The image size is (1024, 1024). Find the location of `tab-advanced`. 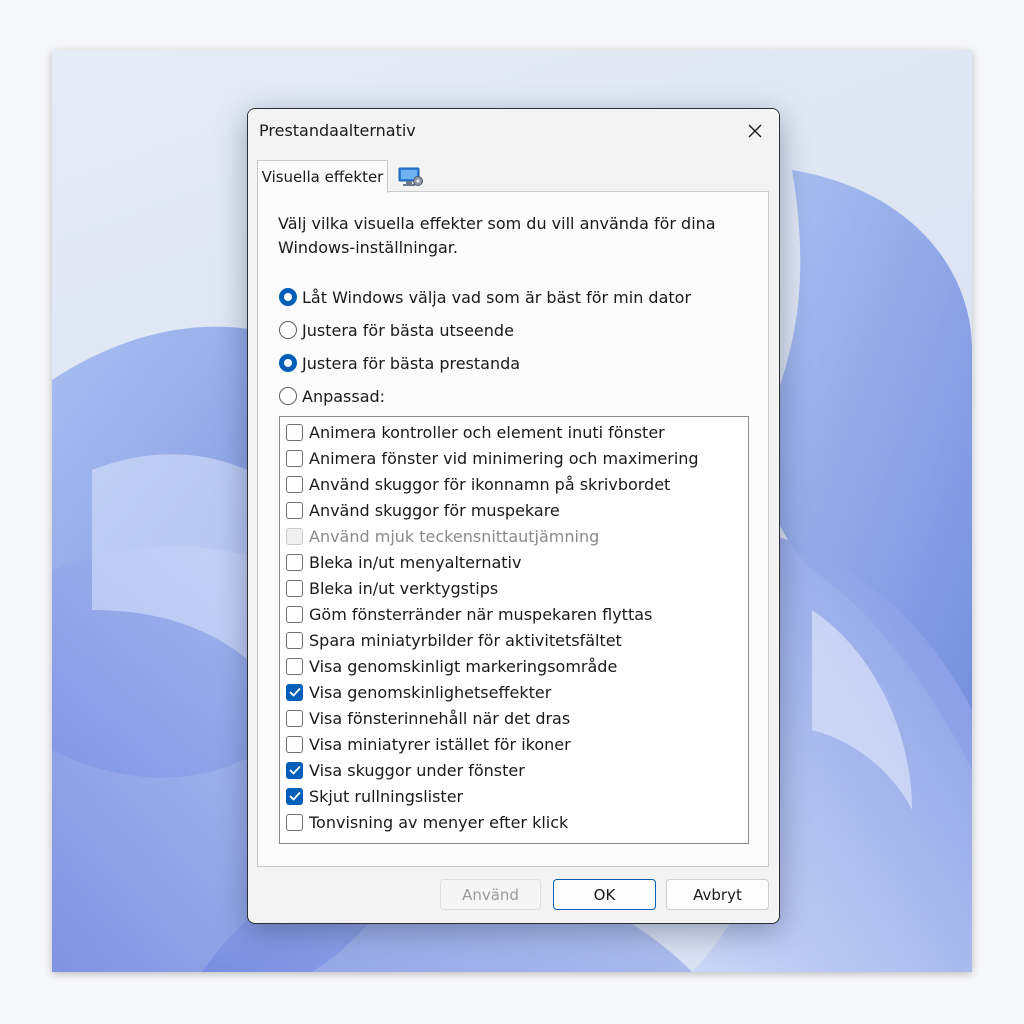

tab-advanced is located at coordinates (411, 177).